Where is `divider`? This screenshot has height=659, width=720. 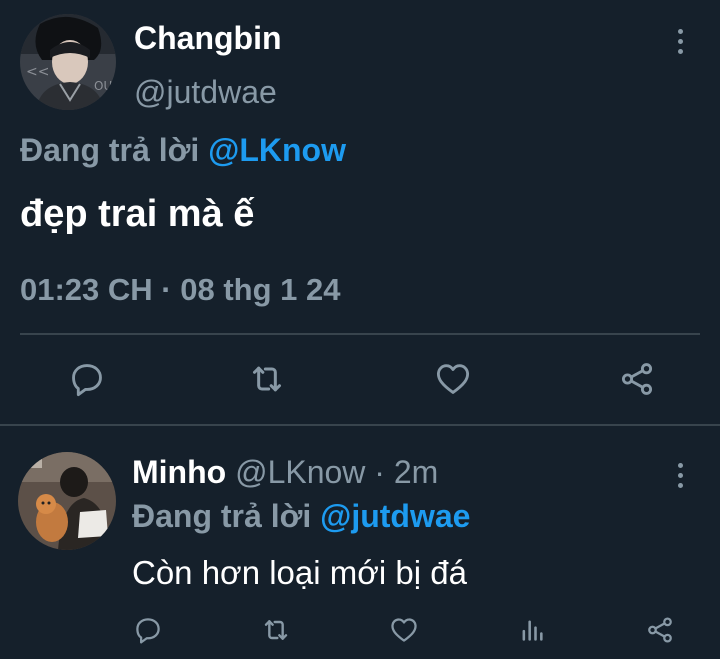
divider is located at coordinates (360, 334).